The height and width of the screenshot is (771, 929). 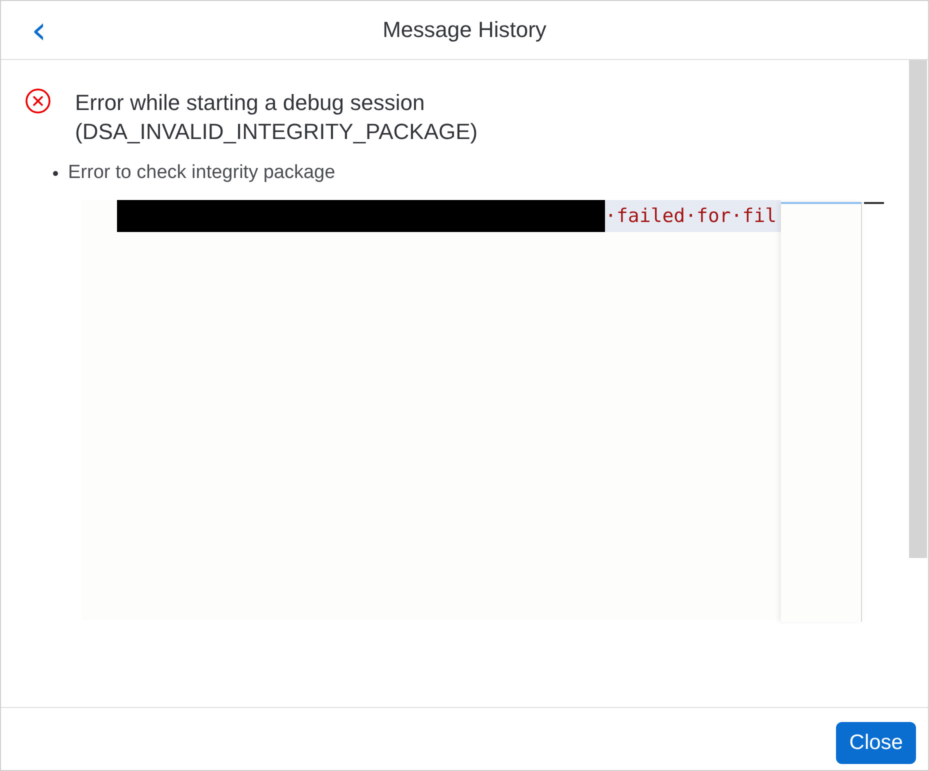 What do you see at coordinates (202, 173) in the screenshot?
I see `message-detail: Error to check integrity package` at bounding box center [202, 173].